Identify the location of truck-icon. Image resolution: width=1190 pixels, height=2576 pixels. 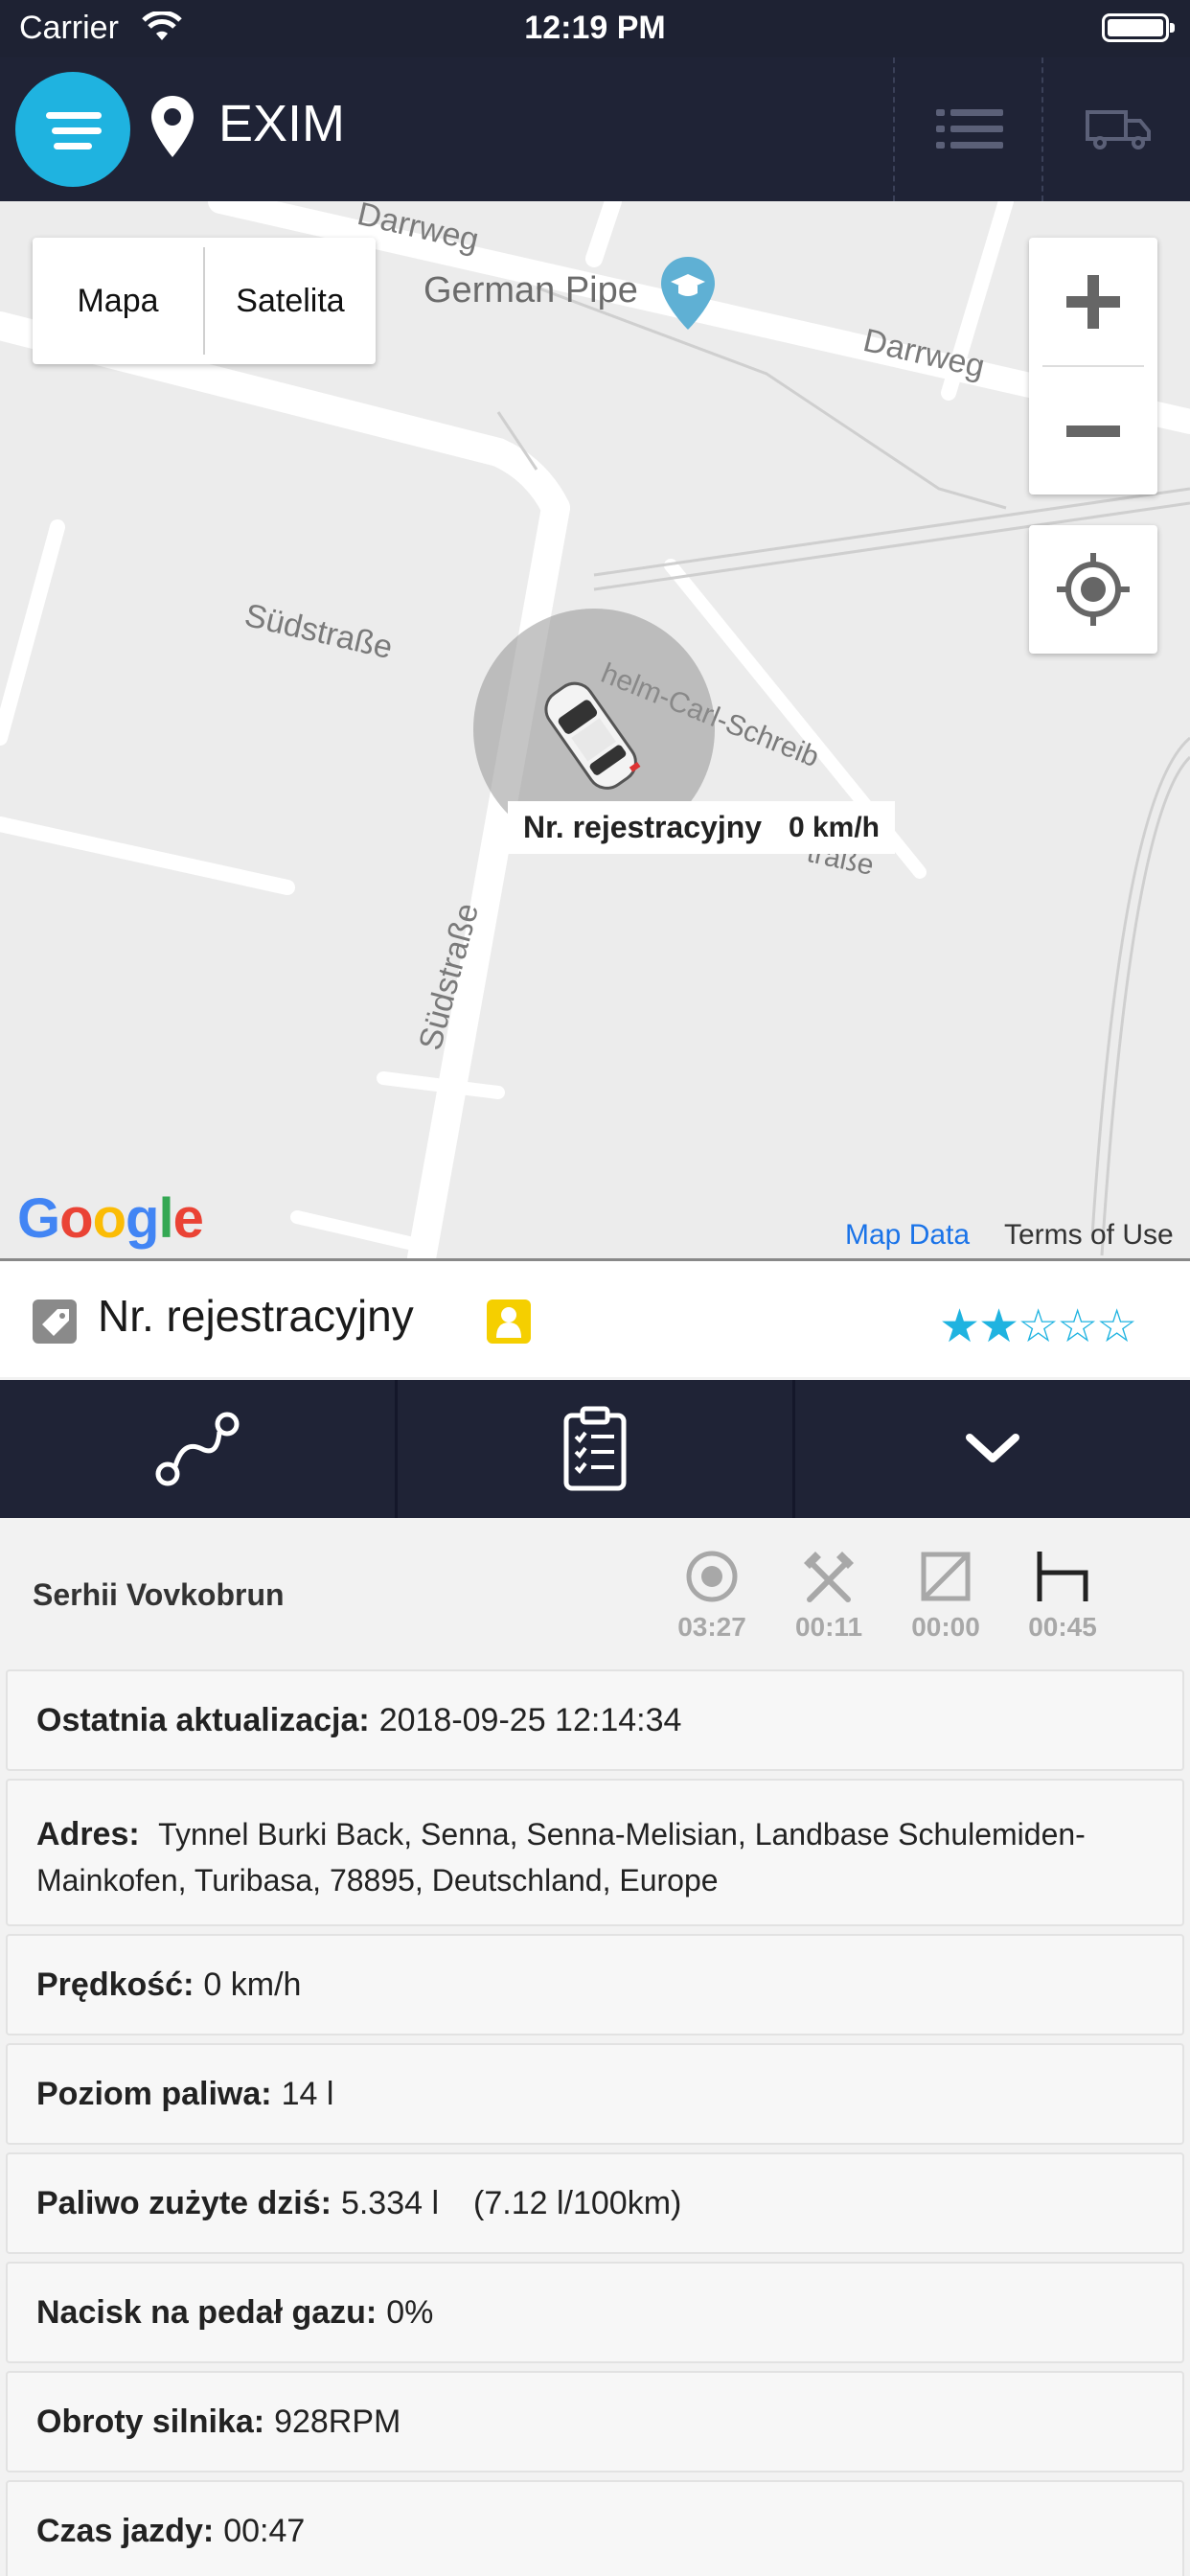
(1118, 130).